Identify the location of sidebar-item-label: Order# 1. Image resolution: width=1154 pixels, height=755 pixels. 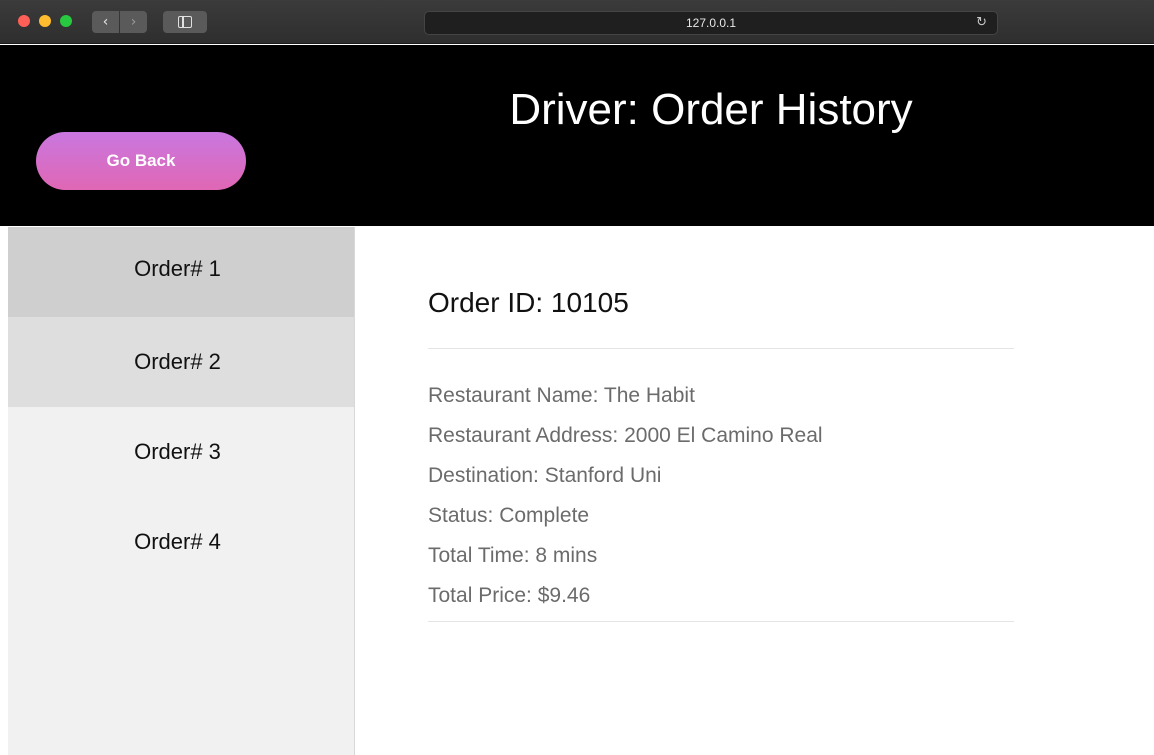
(177, 268).